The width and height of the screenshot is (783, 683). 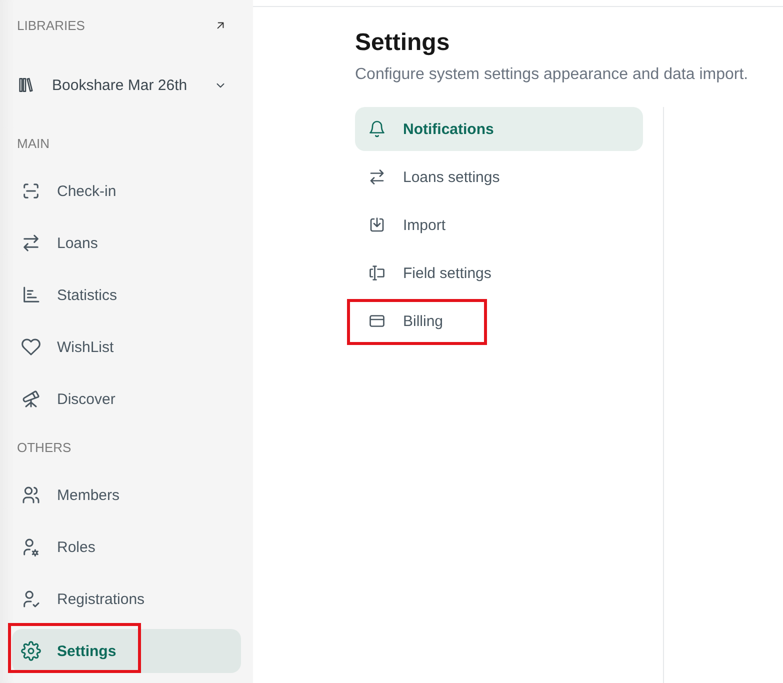 I want to click on credit-card-icon, so click(x=377, y=321).